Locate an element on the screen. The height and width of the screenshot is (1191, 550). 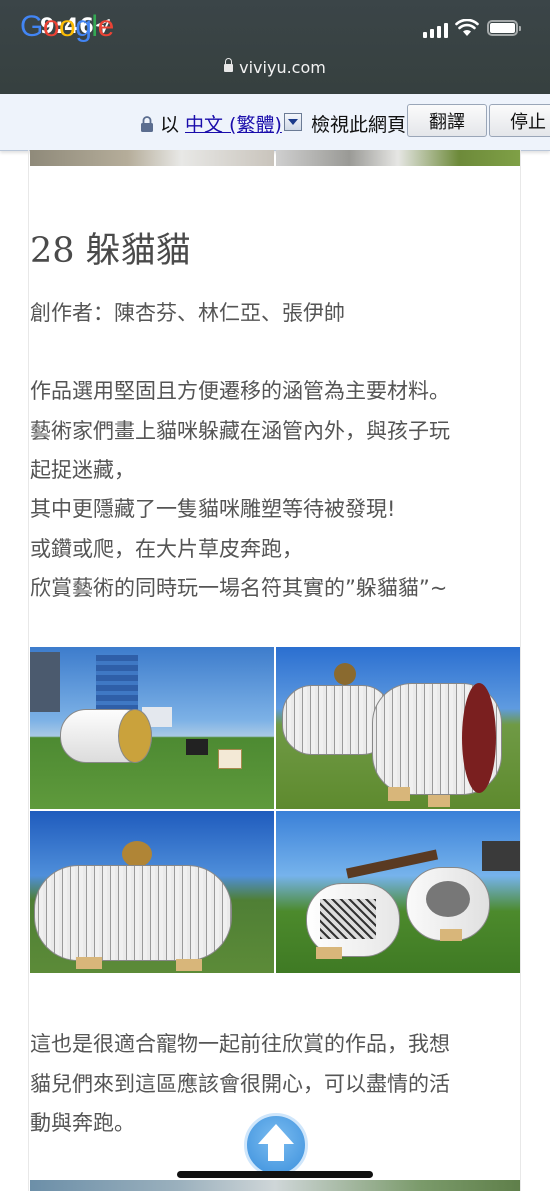
view-page-label: 檢視此網頁 is located at coordinates (359, 125).